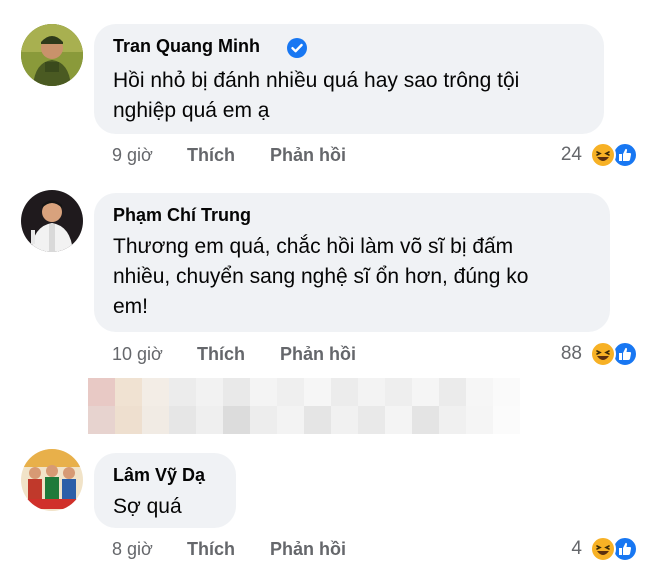  Describe the element at coordinates (561, 354) in the screenshot. I see `reaction-count: 88` at that location.